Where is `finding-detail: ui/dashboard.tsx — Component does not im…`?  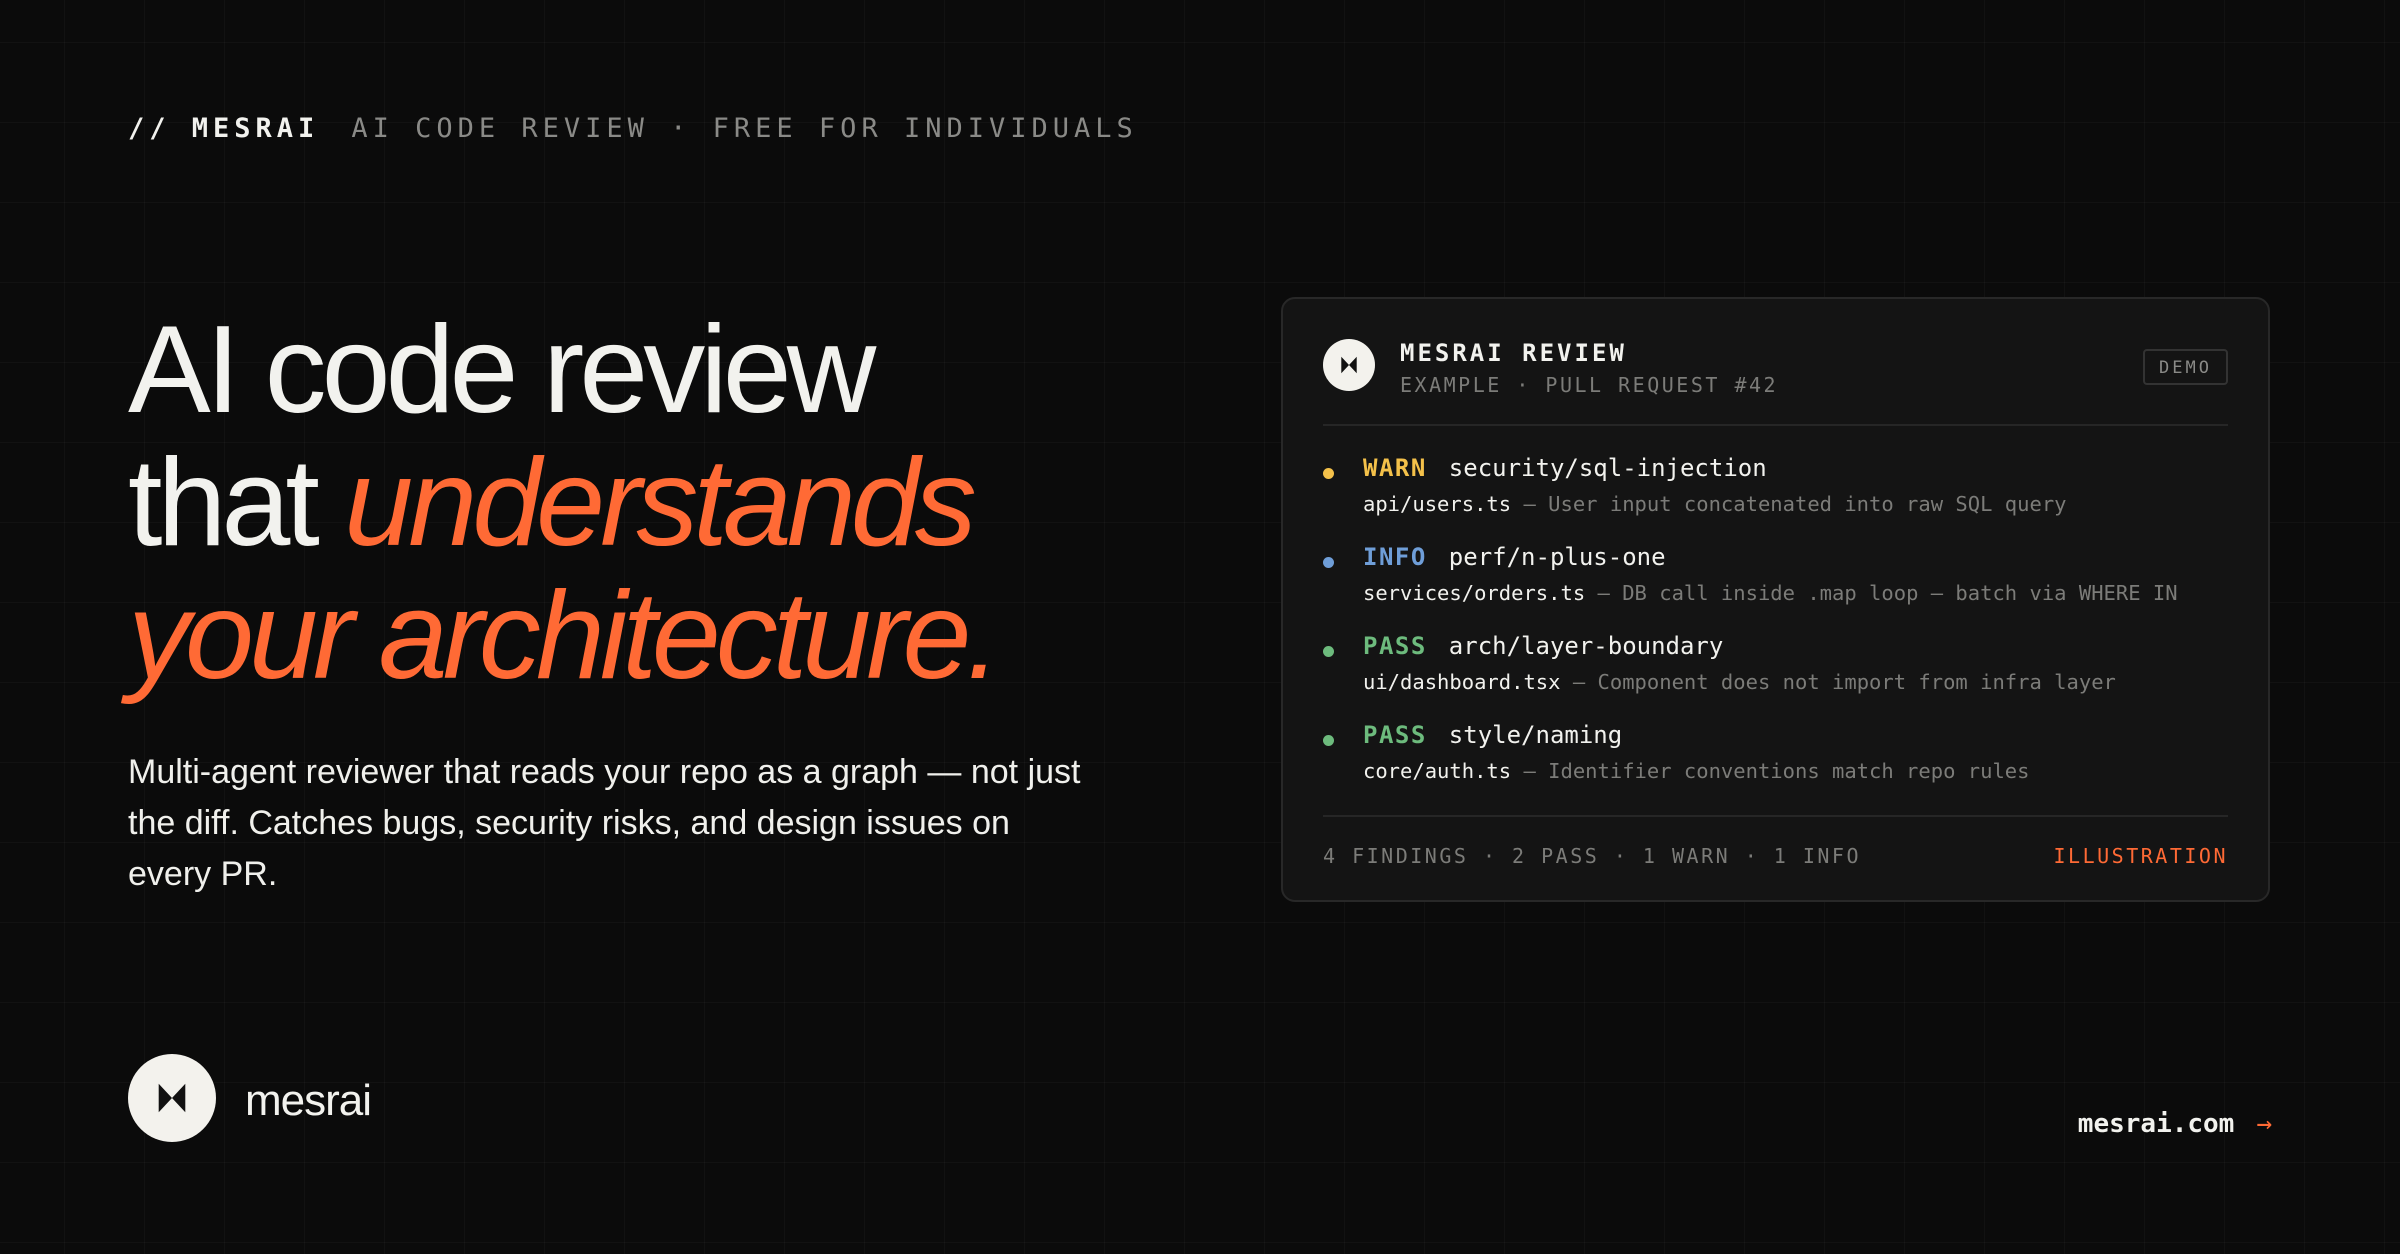
finding-detail: ui/dashboard.tsx — Component does not im… is located at coordinates (1739, 682).